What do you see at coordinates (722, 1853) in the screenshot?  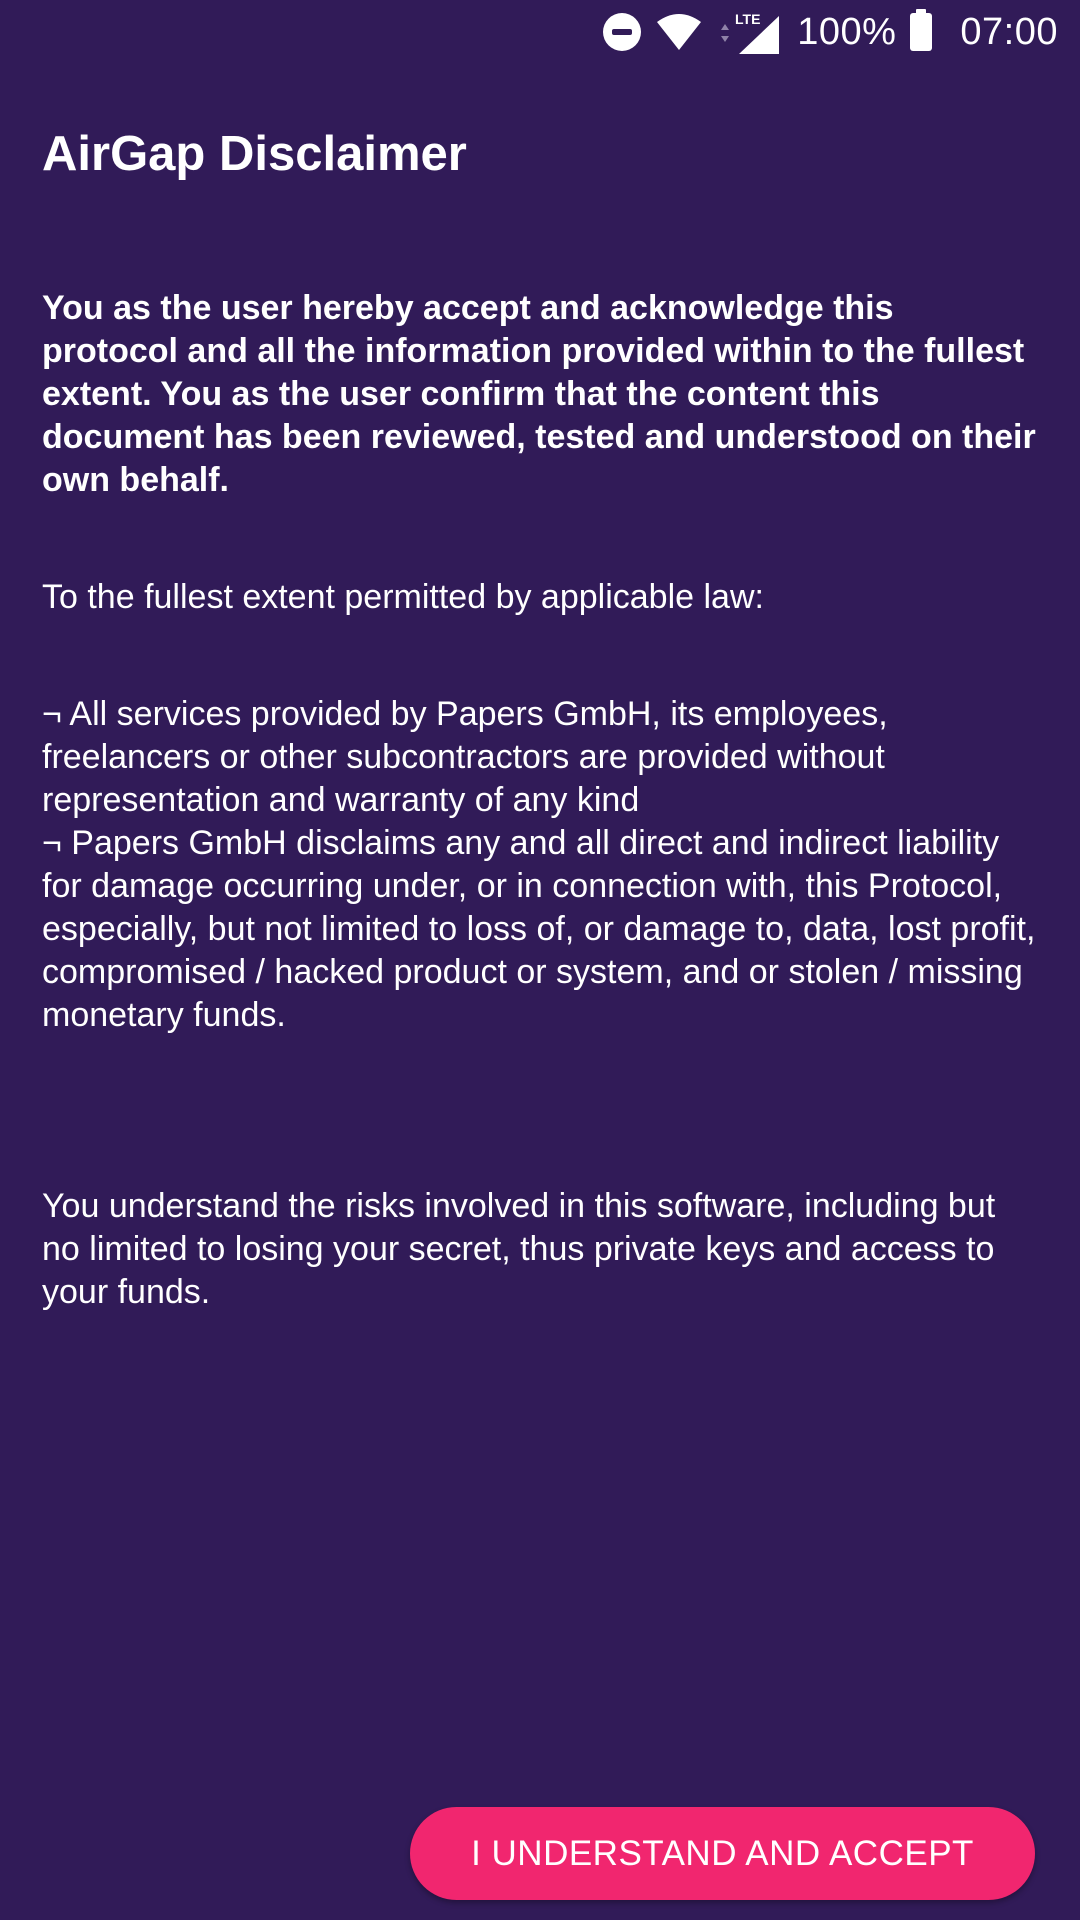 I see `accept-button: I UNDERSTAND AND ACCEPT` at bounding box center [722, 1853].